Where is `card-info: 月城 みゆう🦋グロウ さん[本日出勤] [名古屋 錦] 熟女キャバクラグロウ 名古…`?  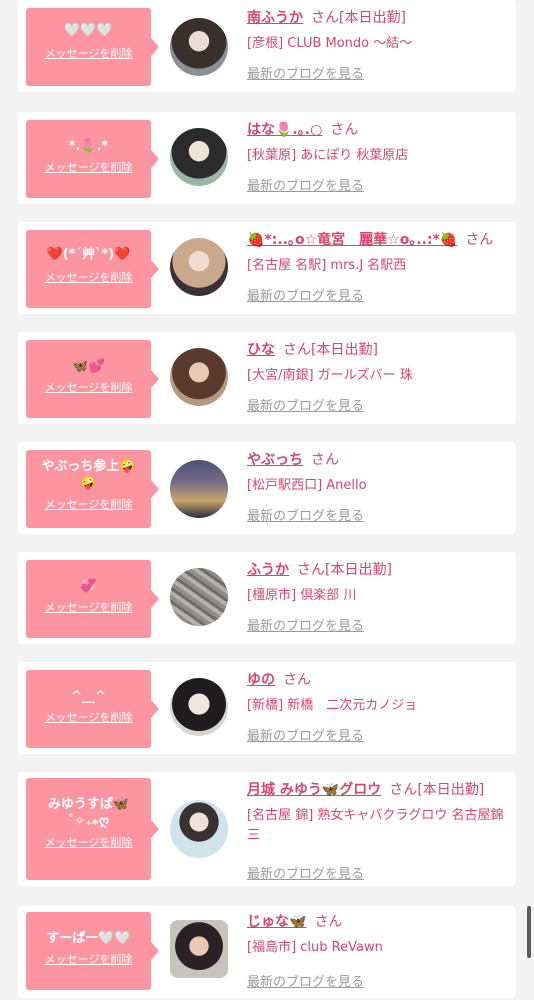
card-info: 月城 みゆう🦋グロウ さん[本日出勤] [名古屋 錦] 熟女キャバクラグロウ 名古… is located at coordinates (378, 831).